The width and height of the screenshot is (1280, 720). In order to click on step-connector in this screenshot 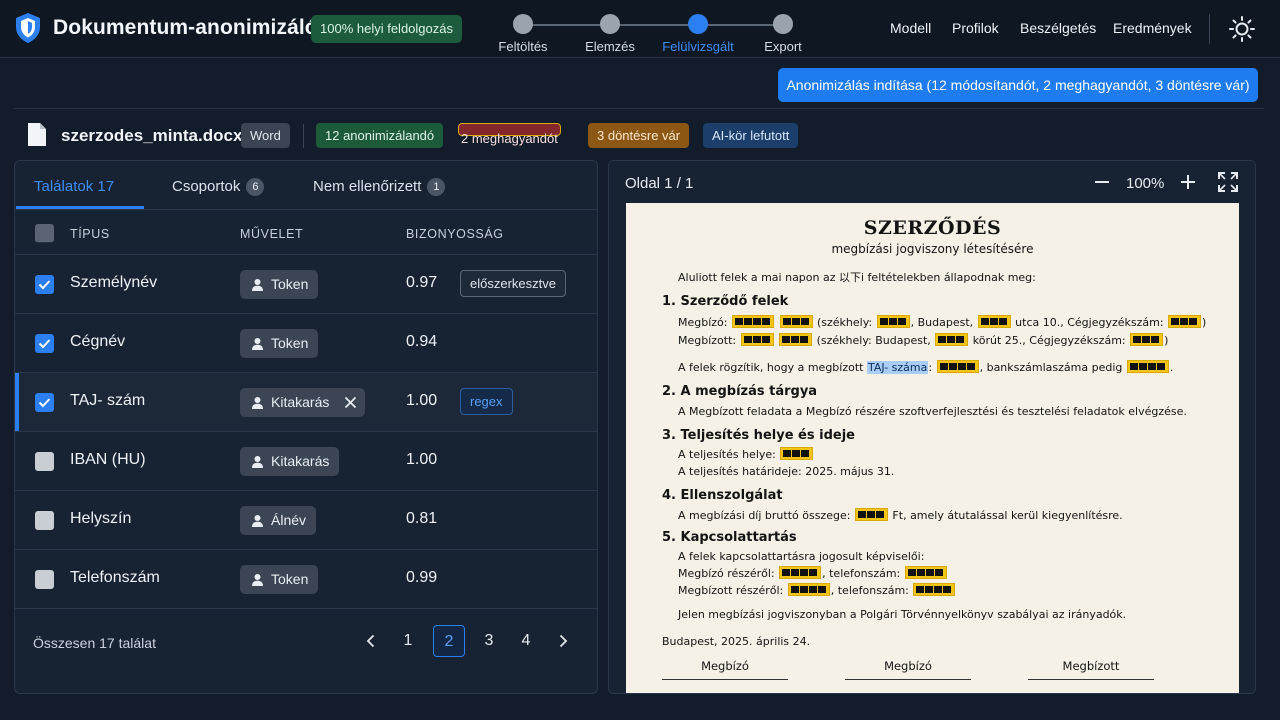, I will do `click(566, 25)`.